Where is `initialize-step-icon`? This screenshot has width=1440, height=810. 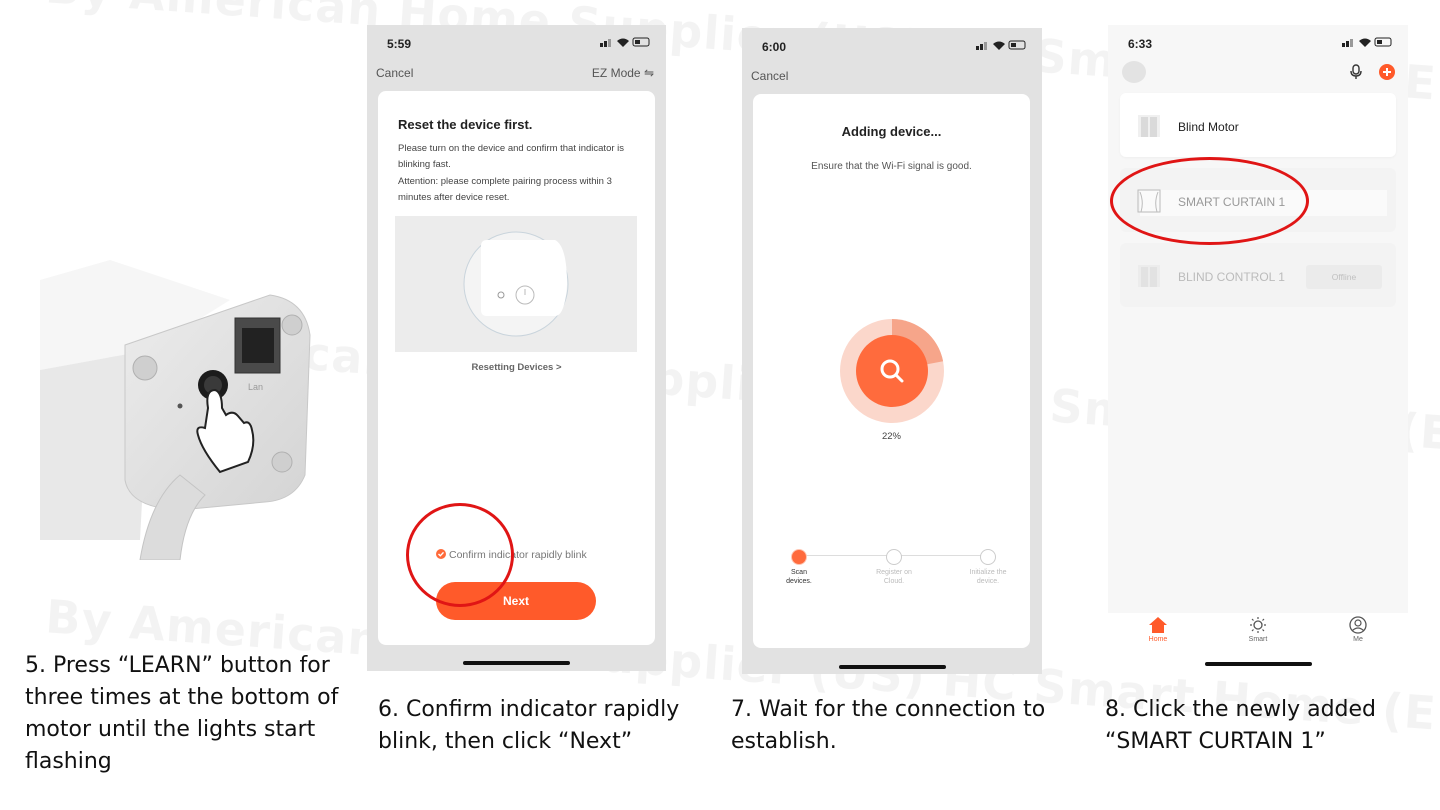
initialize-step-icon is located at coordinates (988, 557).